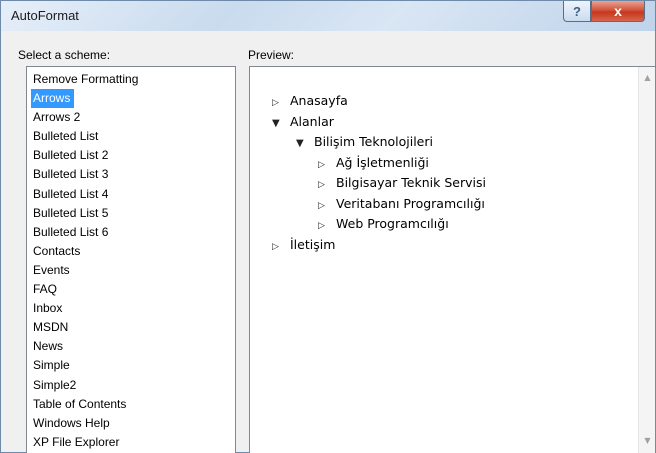  Describe the element at coordinates (67, 213) in the screenshot. I see `scheme-item: Bulleted List 5` at that location.